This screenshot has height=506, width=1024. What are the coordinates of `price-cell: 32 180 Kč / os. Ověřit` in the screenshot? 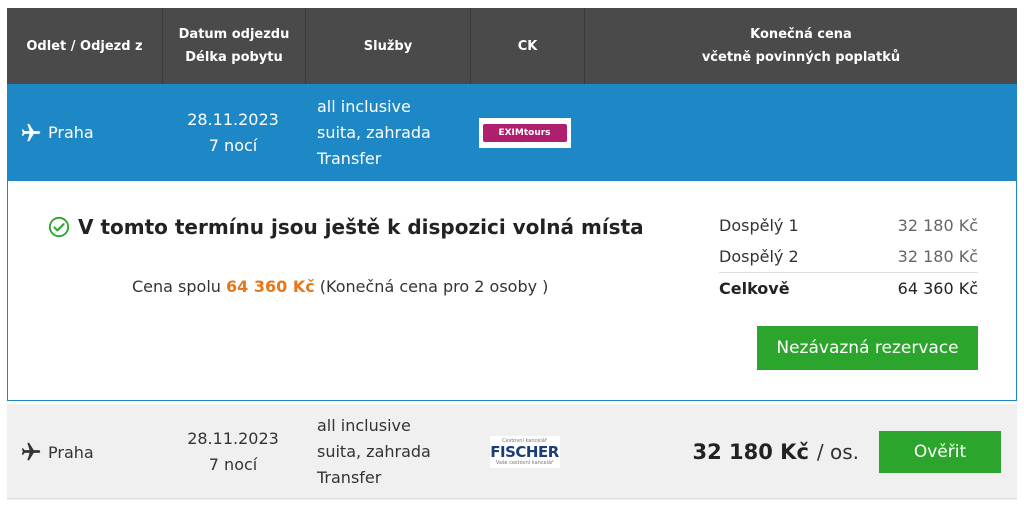 It's located at (799, 452).